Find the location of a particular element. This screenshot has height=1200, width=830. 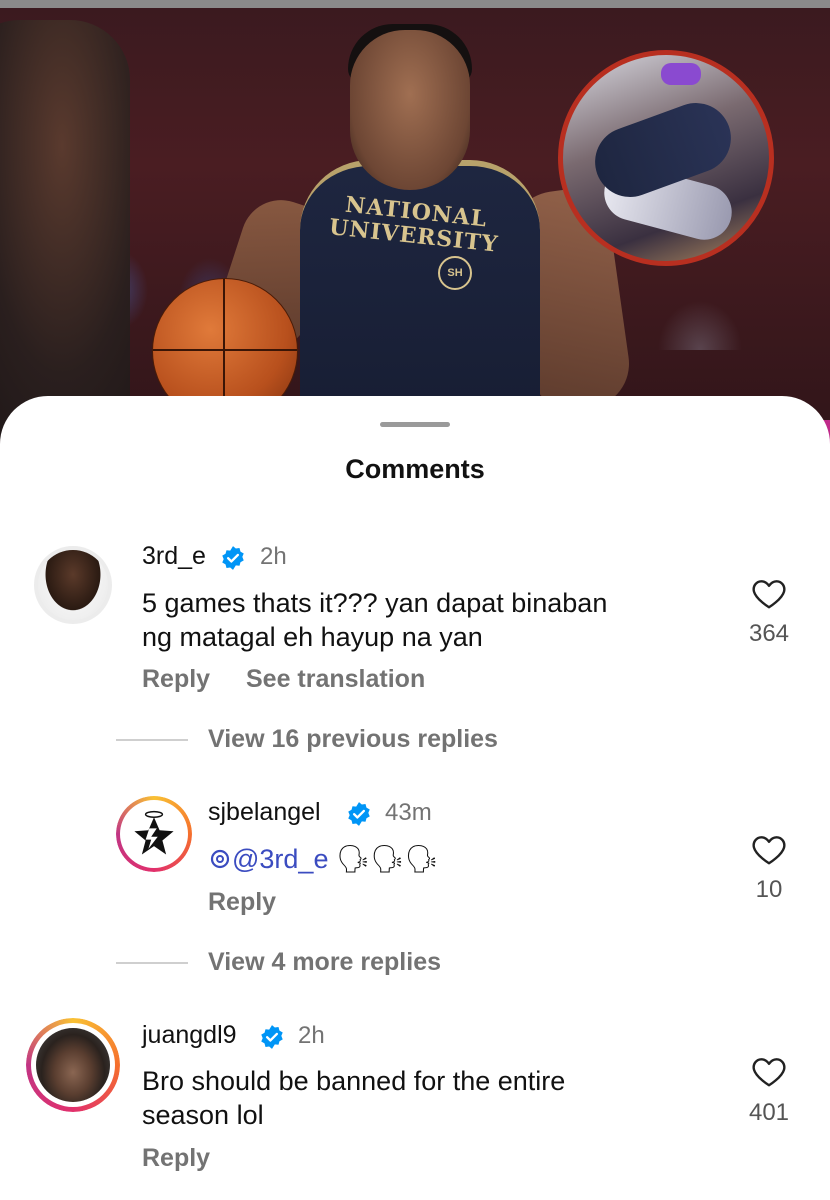

like-count: 364 is located at coordinates (769, 633).